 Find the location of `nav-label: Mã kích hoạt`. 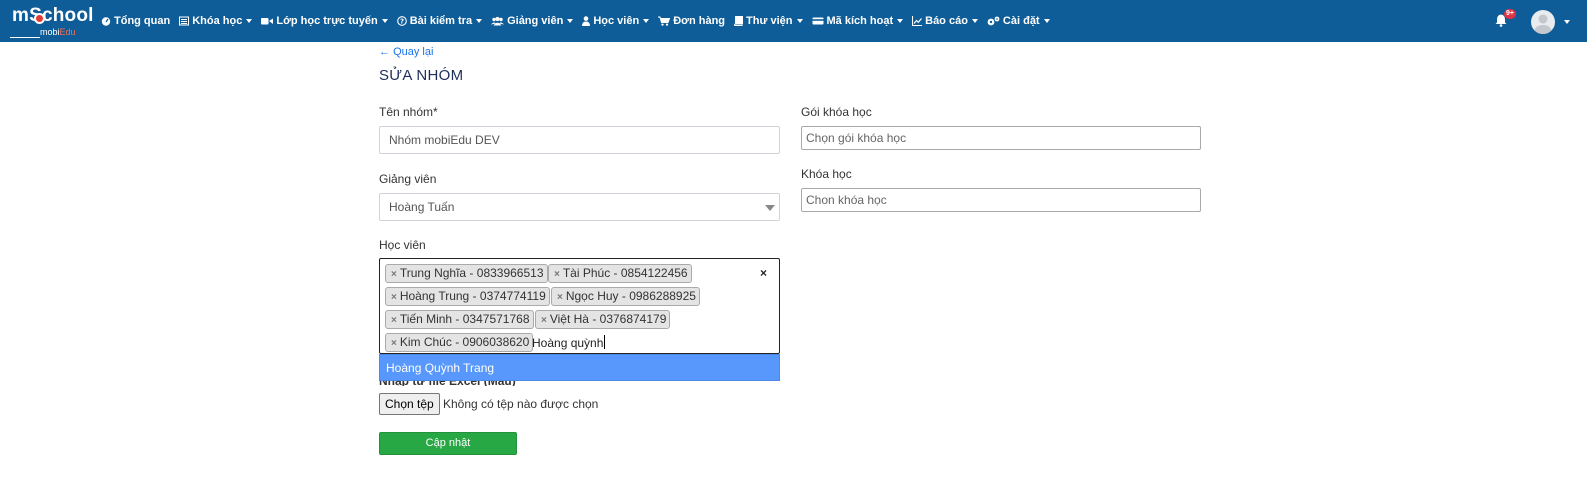

nav-label: Mã kích hoạt is located at coordinates (860, 21).